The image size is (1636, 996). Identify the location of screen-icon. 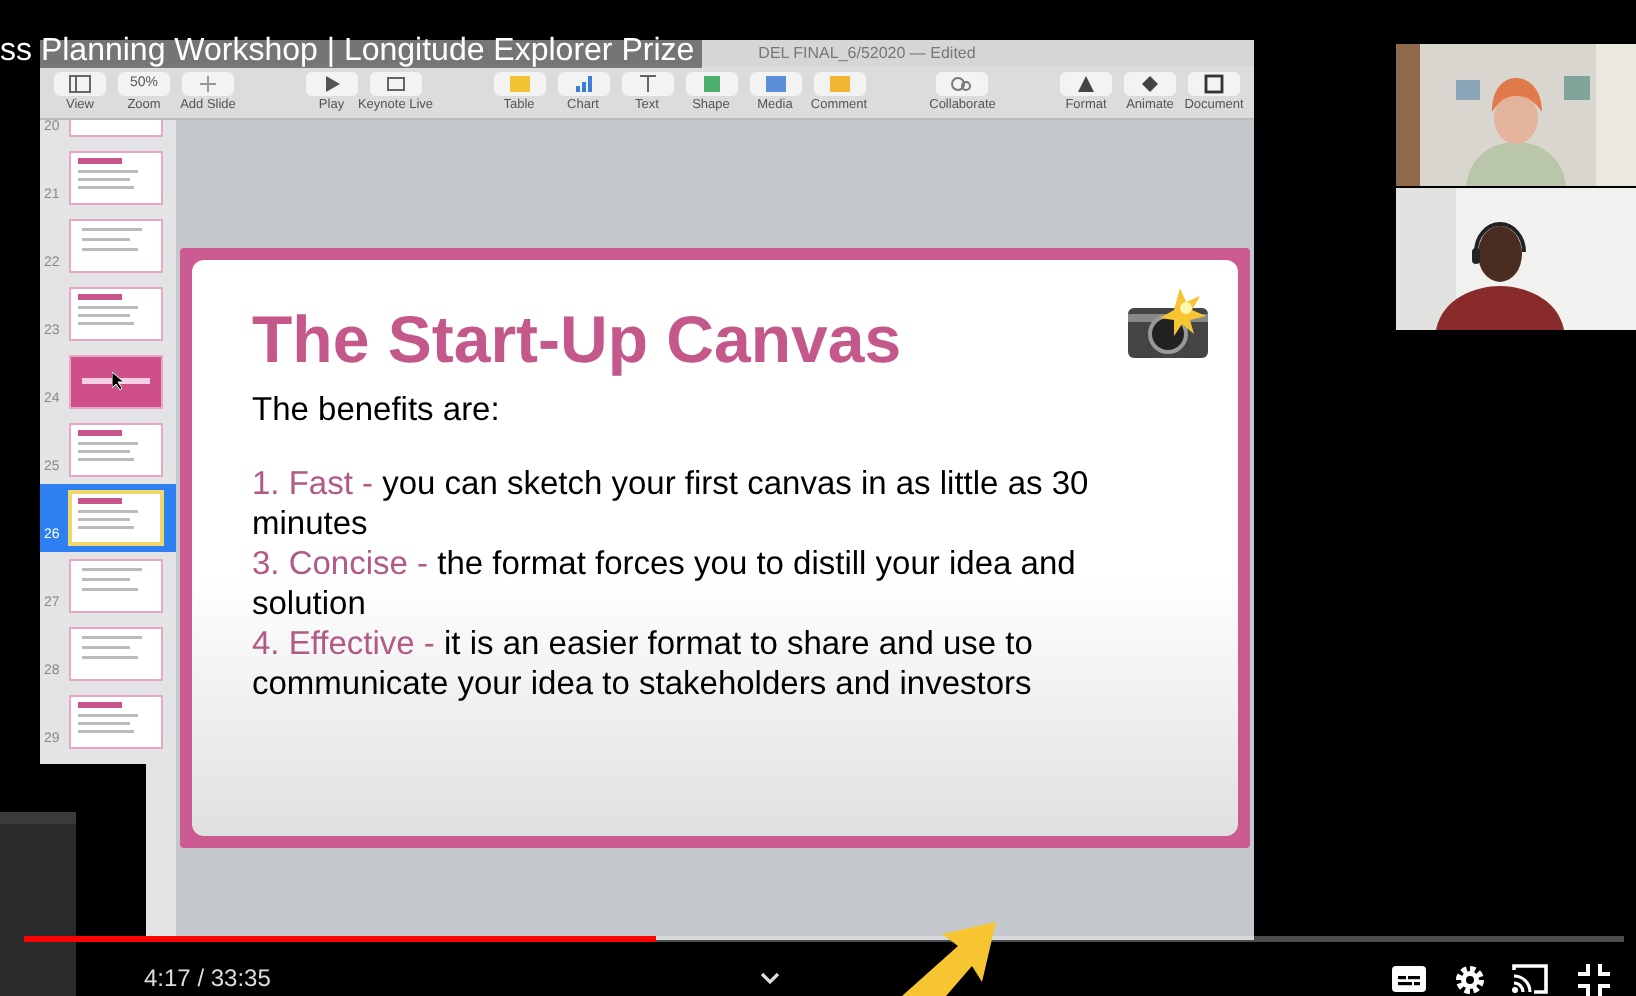
(395, 84).